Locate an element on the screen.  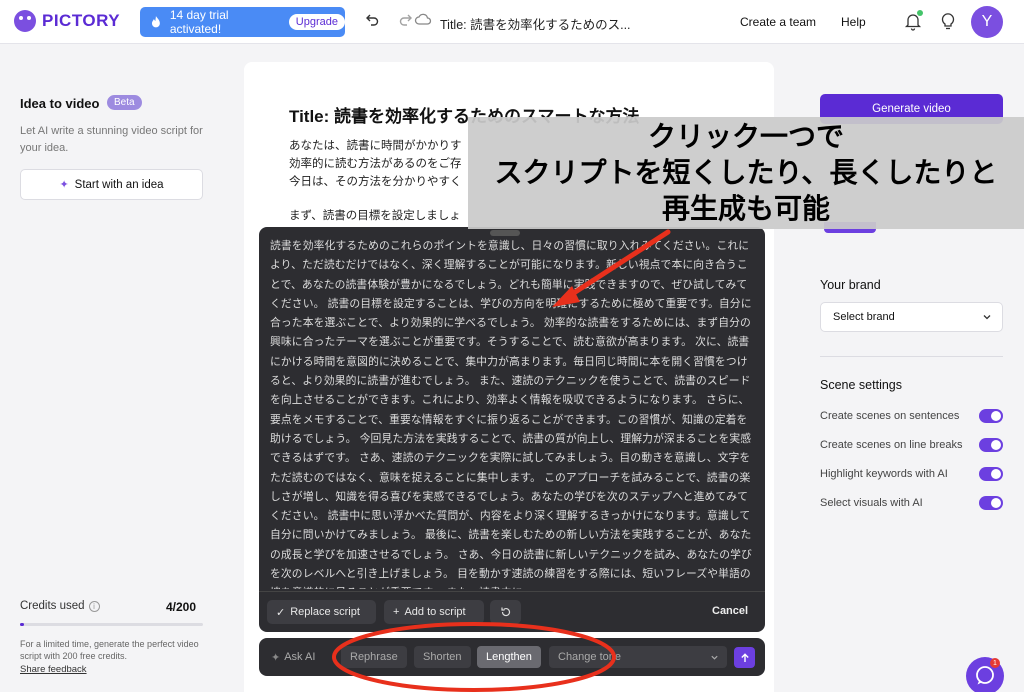
credits-progress-bar is located at coordinates (111, 624).